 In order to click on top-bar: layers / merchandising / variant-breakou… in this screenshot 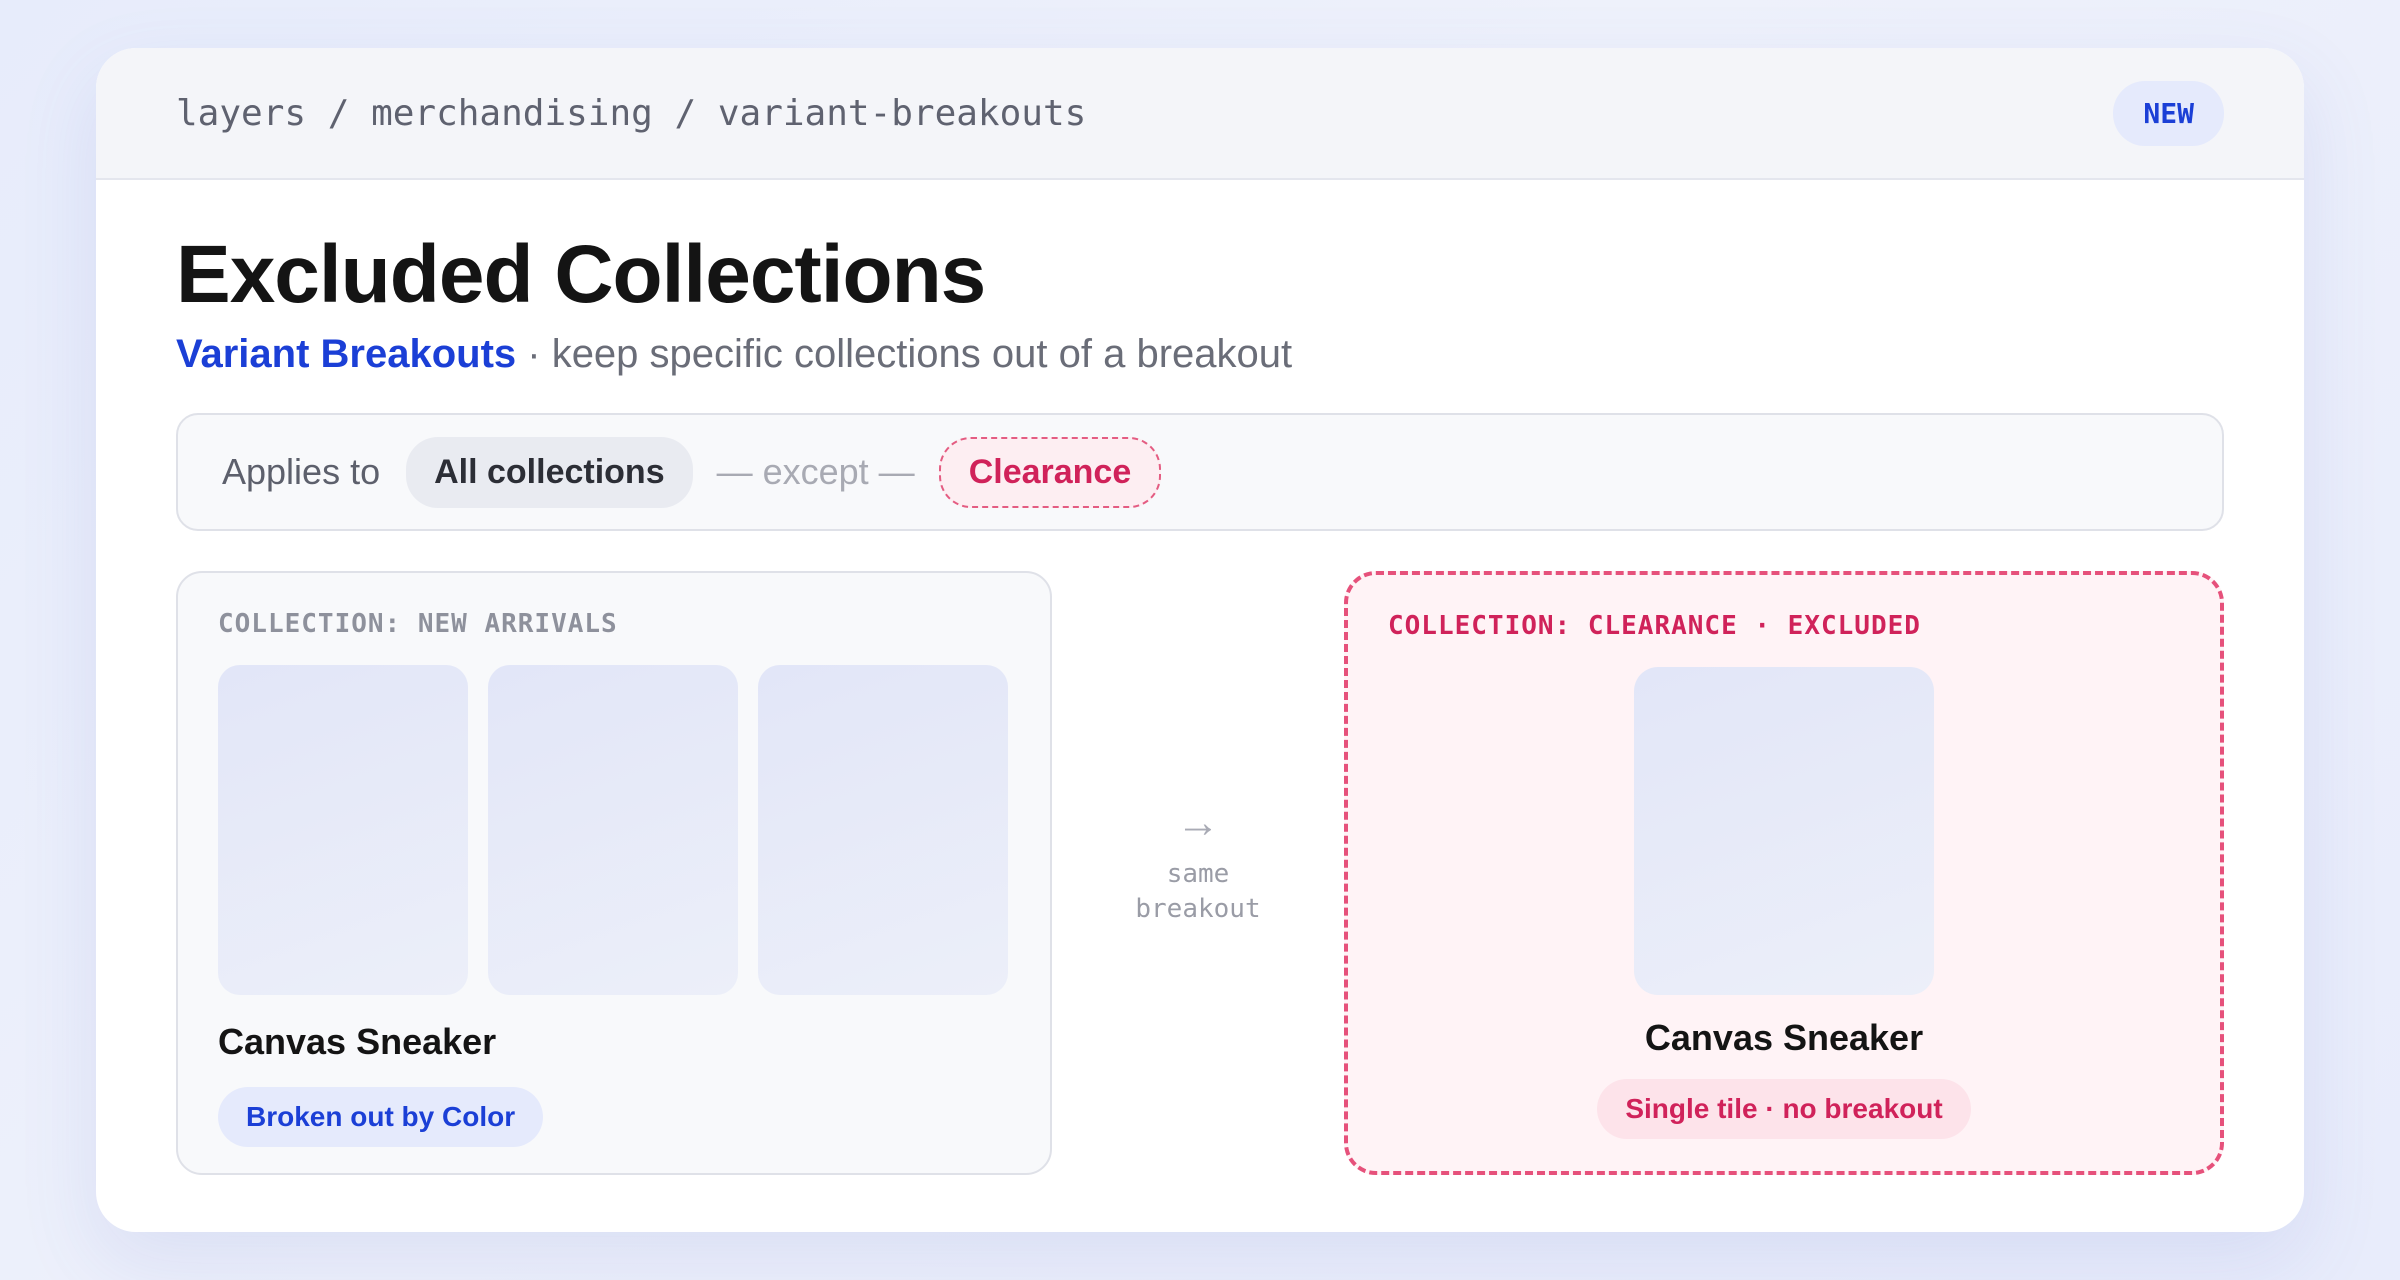, I will do `click(1200, 114)`.